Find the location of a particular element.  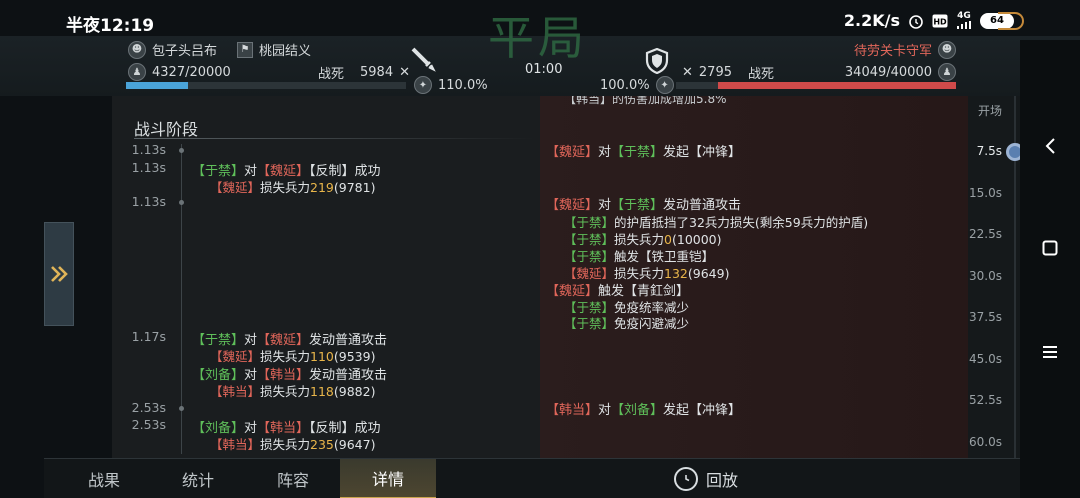

tick-label: 30.0s is located at coordinates (985, 276).